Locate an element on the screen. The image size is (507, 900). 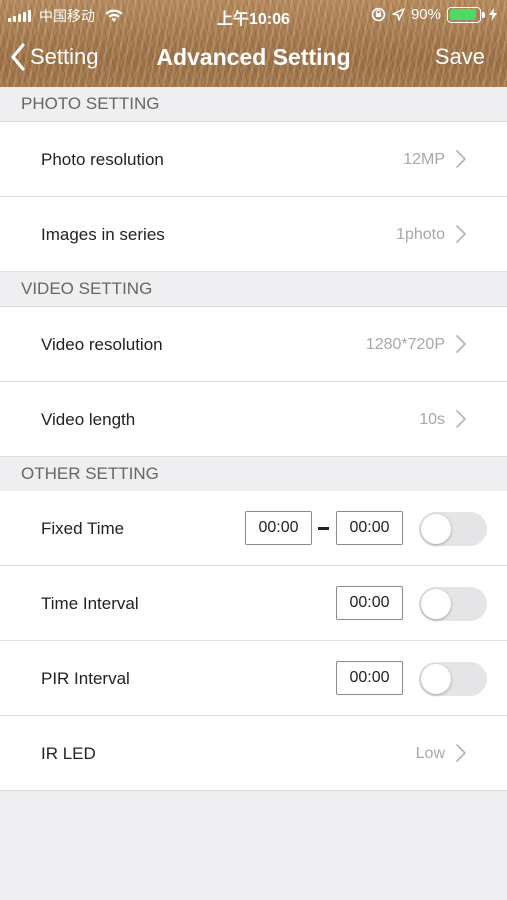
row-label: Fixed Time is located at coordinates (83, 528).